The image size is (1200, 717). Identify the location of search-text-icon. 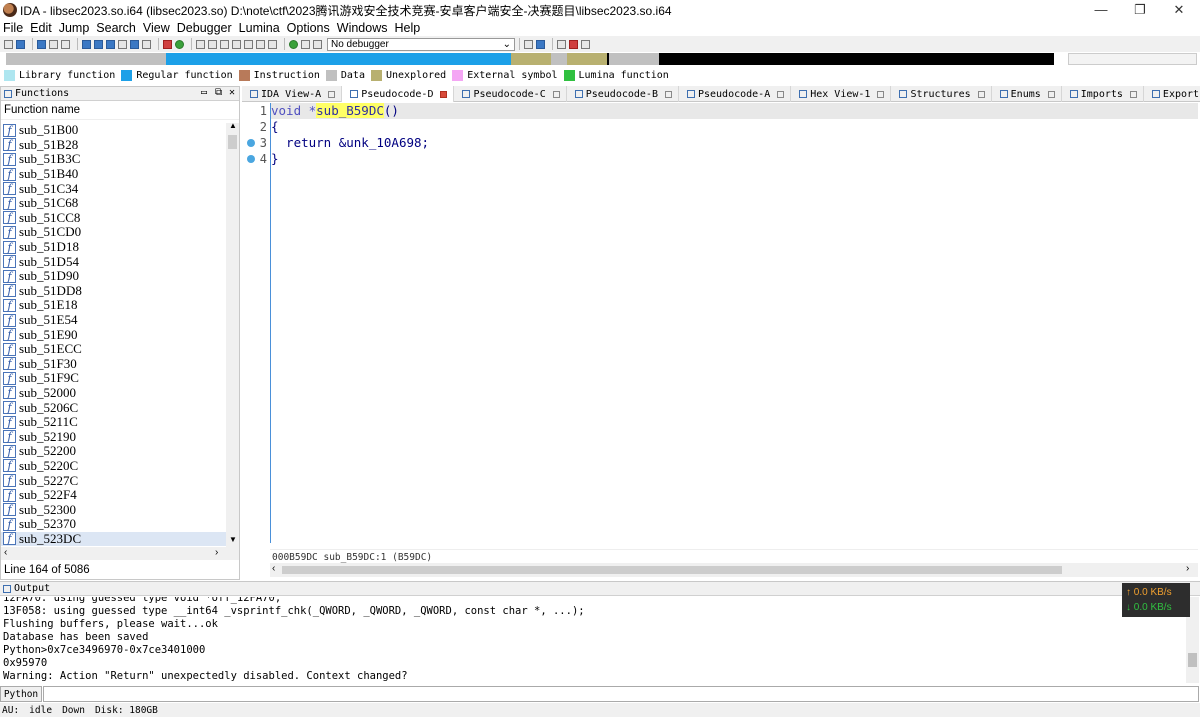
(98, 44).